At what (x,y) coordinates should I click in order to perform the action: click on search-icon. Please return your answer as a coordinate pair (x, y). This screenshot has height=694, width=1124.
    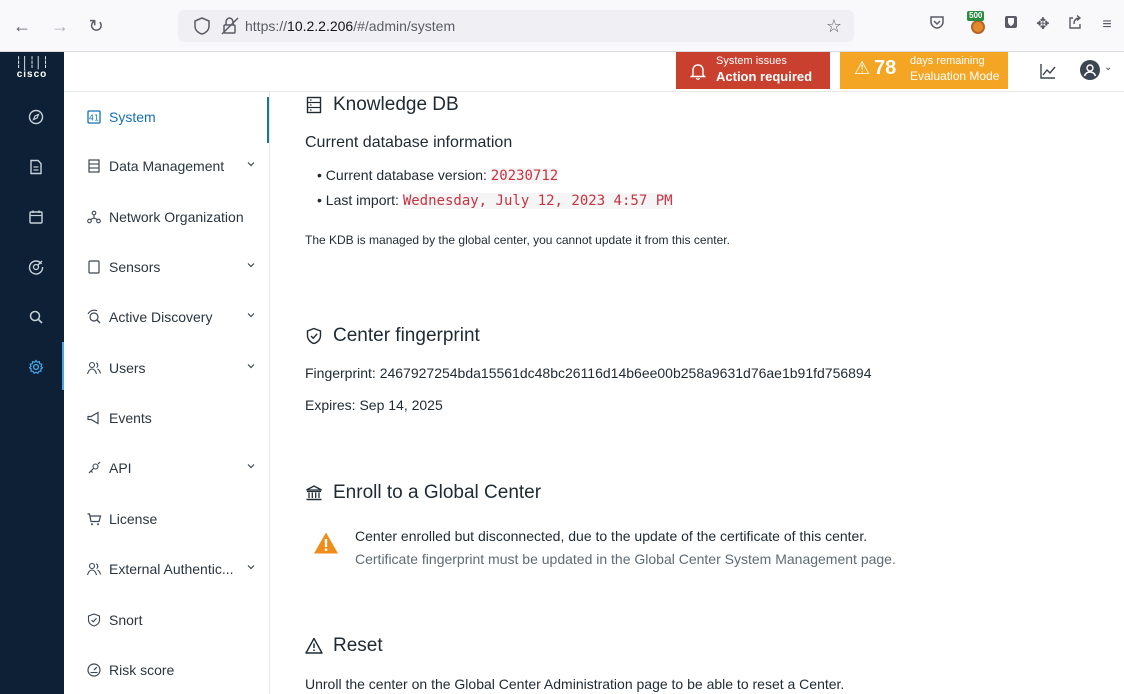
    Looking at the image, I should click on (36, 317).